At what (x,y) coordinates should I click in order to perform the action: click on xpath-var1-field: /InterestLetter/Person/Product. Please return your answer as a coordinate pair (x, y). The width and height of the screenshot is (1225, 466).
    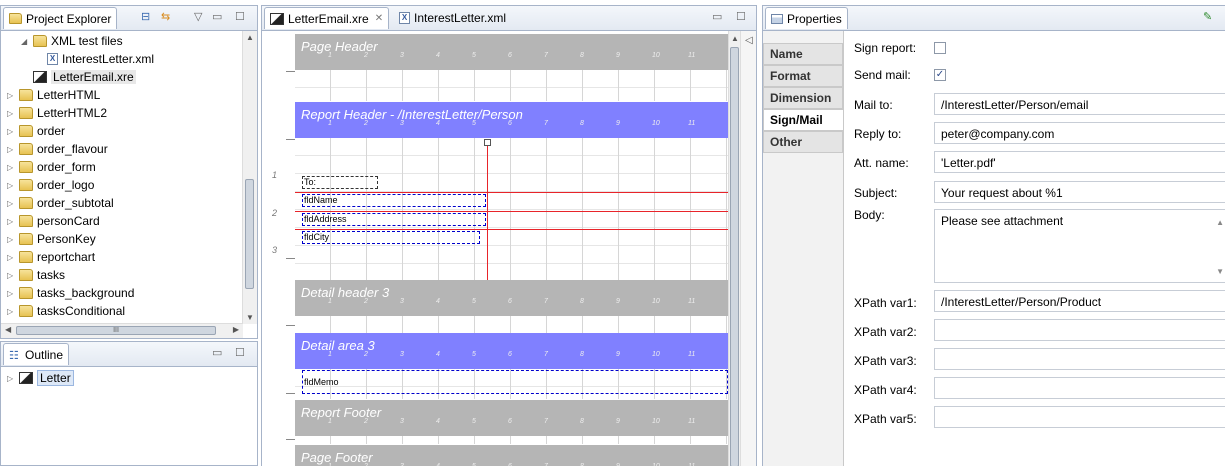
    Looking at the image, I should click on (1079, 301).